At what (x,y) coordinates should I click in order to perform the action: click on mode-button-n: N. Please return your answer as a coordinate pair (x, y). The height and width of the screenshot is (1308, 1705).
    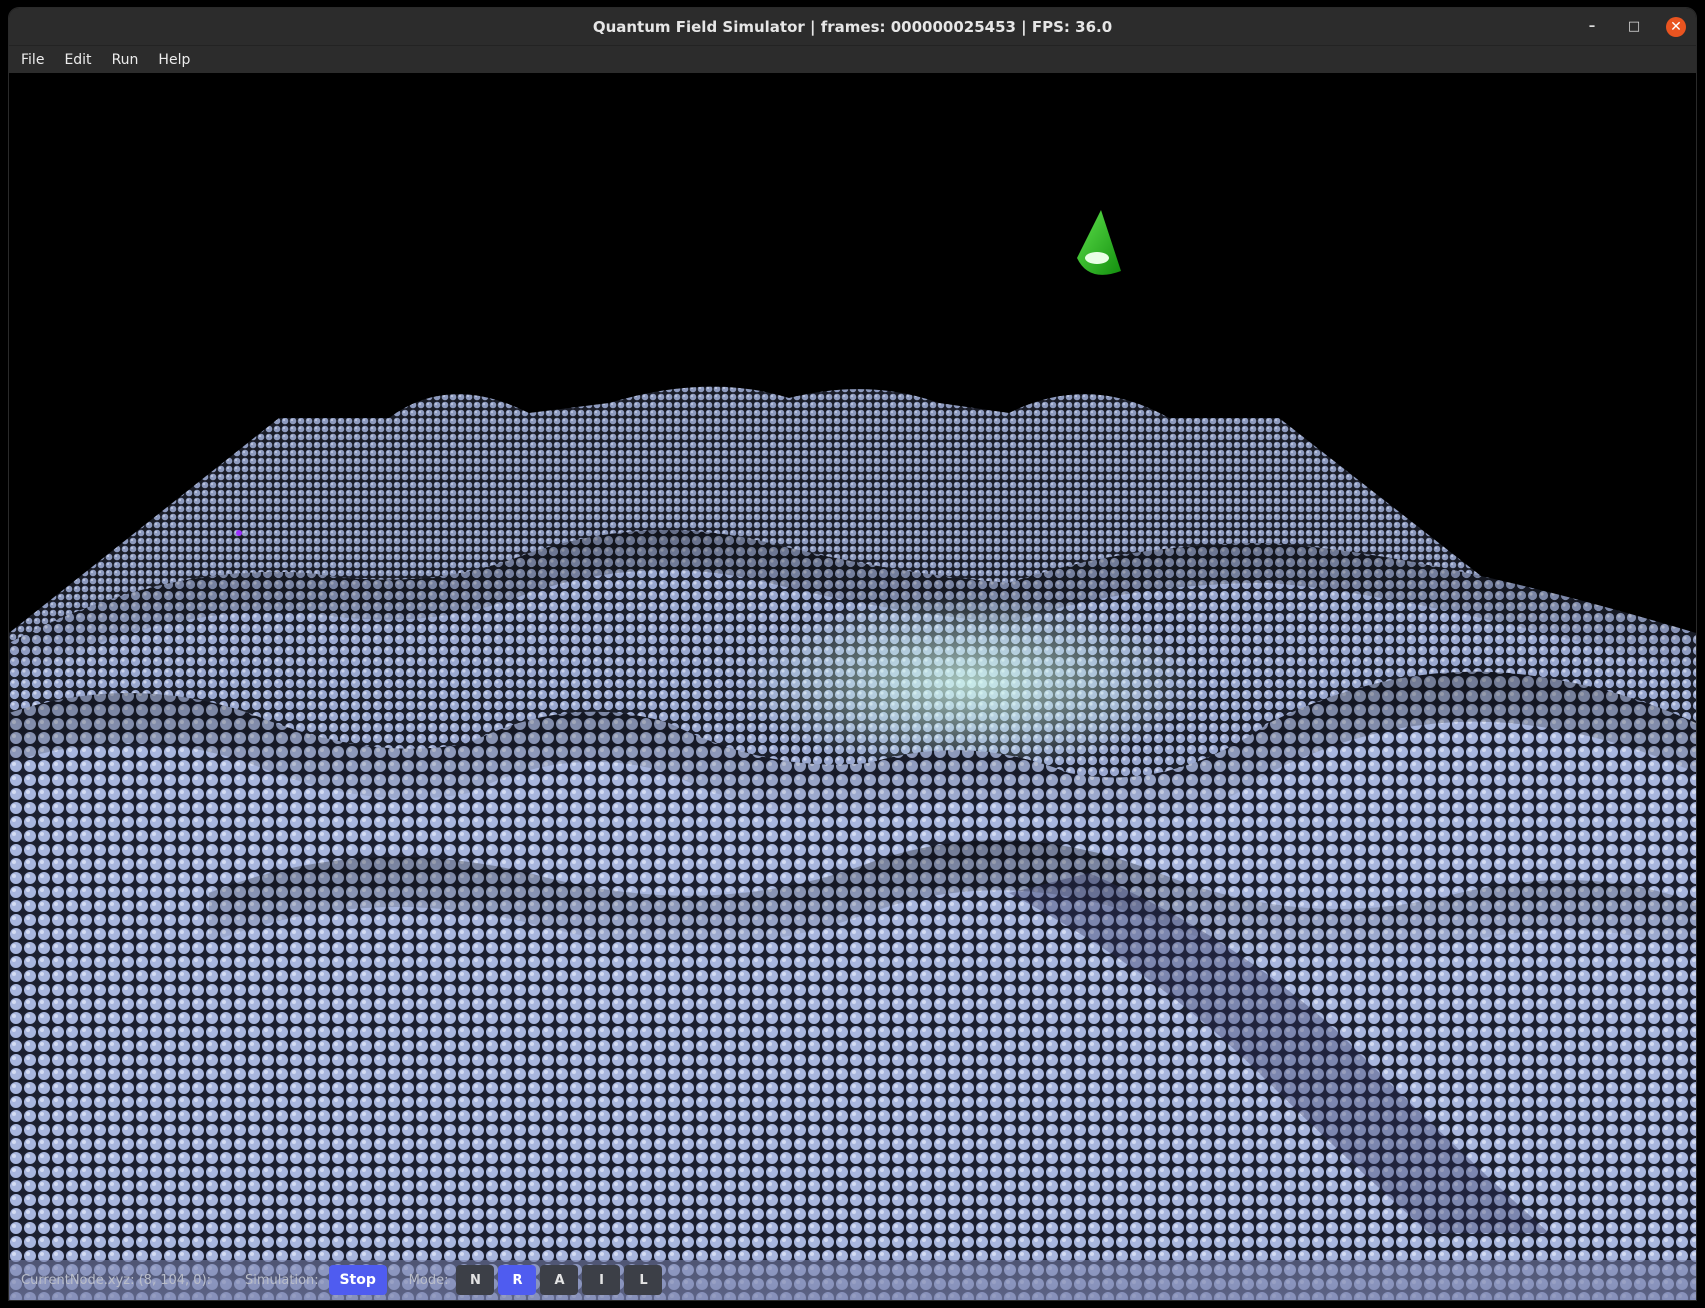
    Looking at the image, I should click on (475, 1280).